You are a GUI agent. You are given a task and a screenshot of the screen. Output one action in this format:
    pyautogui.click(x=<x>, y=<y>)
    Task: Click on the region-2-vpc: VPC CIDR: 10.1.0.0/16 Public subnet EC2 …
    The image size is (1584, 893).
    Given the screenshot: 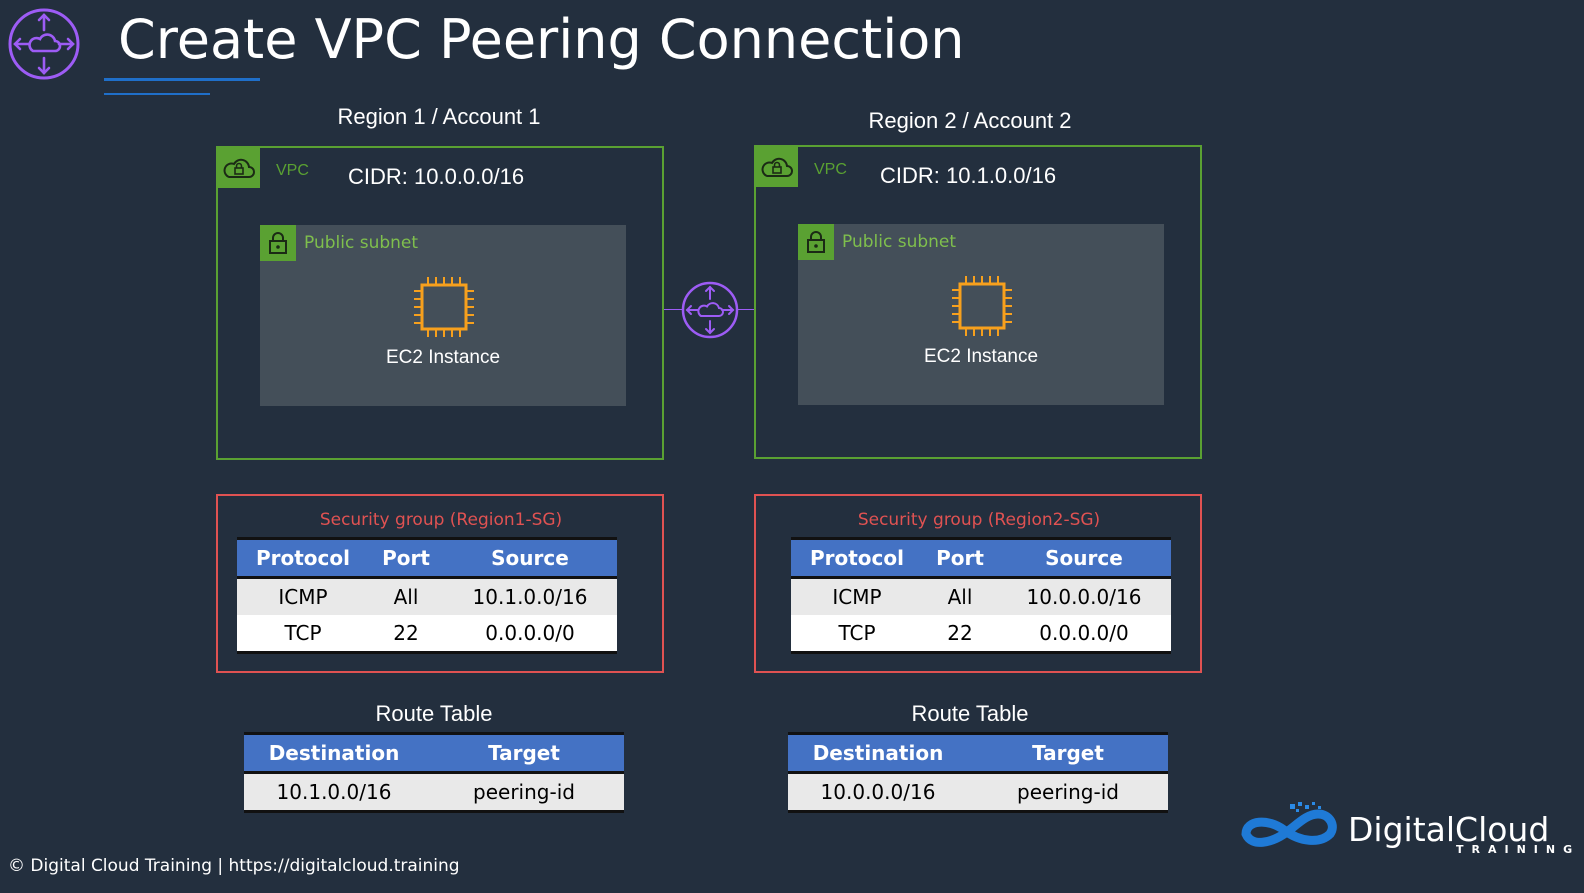 What is the action you would take?
    pyautogui.click(x=978, y=302)
    